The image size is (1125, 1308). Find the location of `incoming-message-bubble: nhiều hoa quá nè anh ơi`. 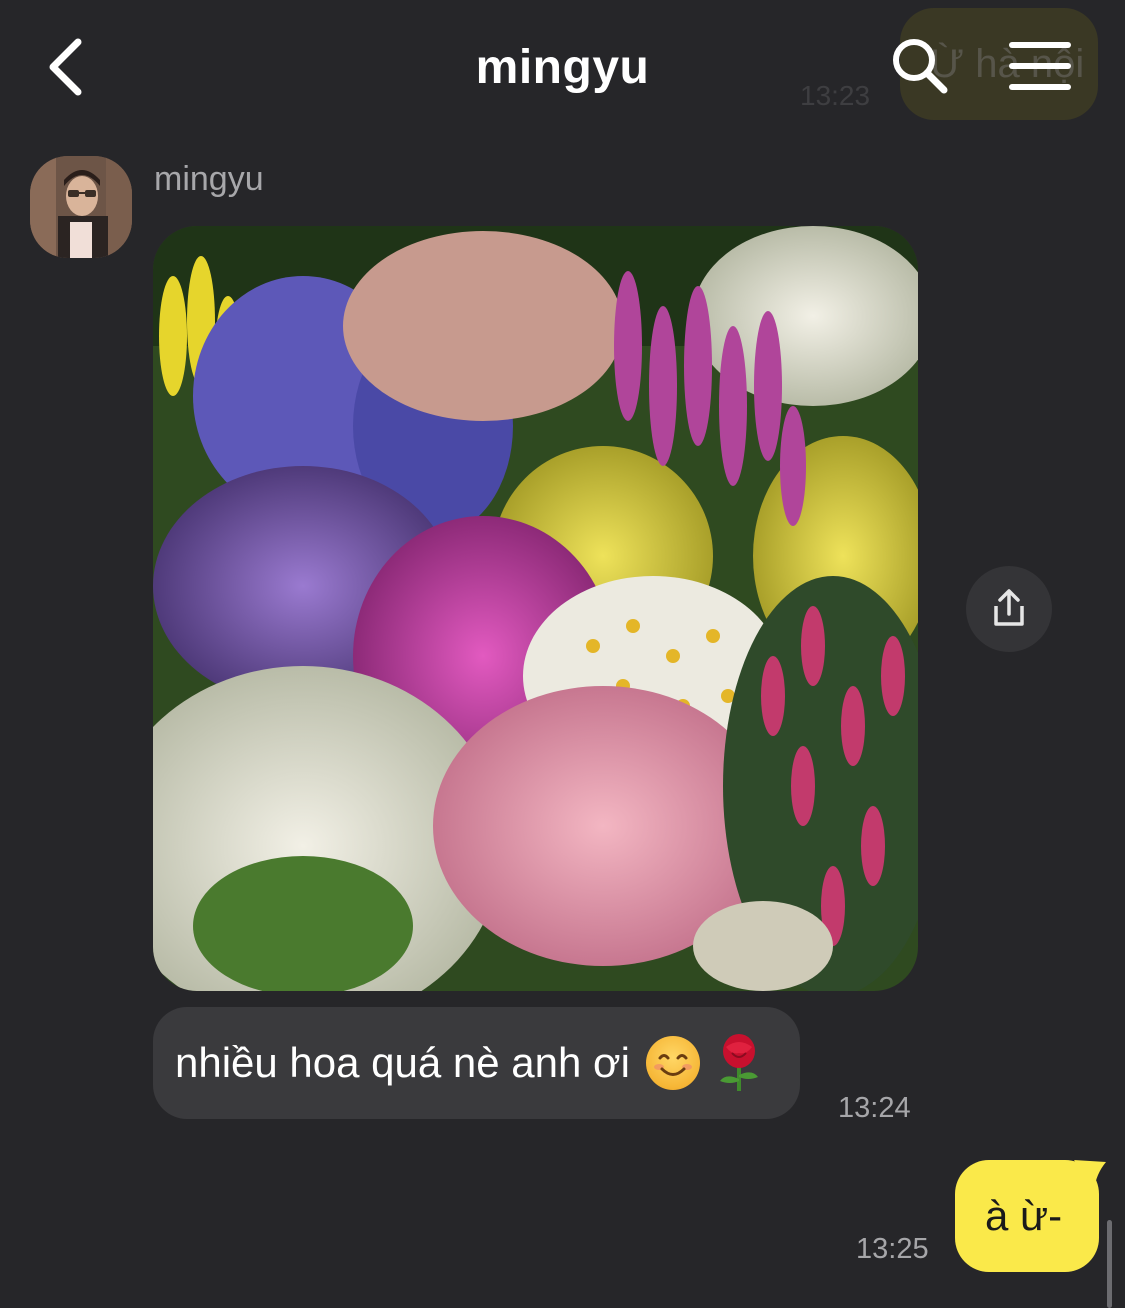

incoming-message-bubble: nhiều hoa quá nè anh ơi is located at coordinates (476, 1063).